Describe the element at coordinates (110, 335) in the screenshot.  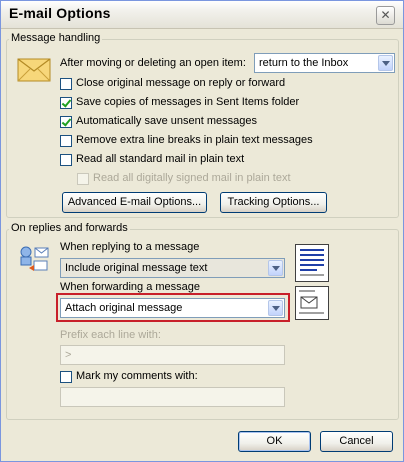
I see `prefix-label: Prefix each line with:` at that location.